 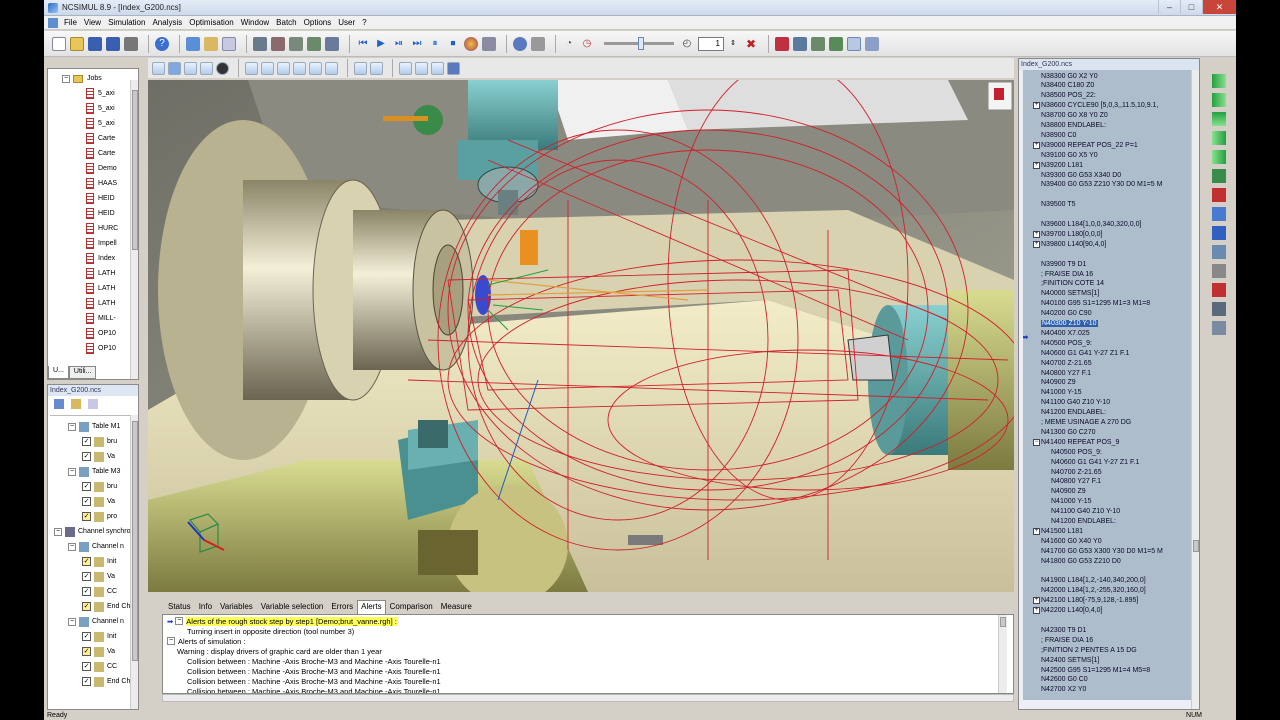 What do you see at coordinates (332, 43) in the screenshot?
I see `tool-settings-icon` at bounding box center [332, 43].